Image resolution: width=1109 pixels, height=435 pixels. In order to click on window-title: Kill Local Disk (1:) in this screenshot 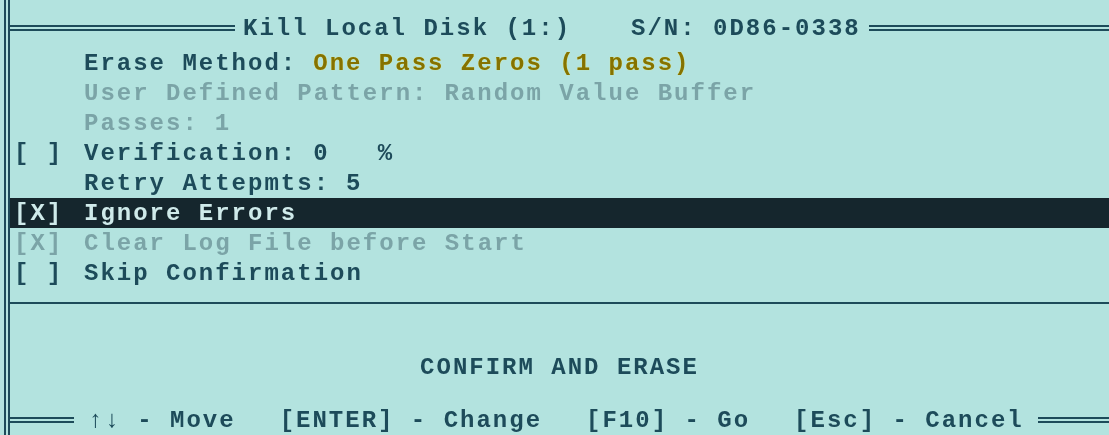, I will do `click(407, 28)`.